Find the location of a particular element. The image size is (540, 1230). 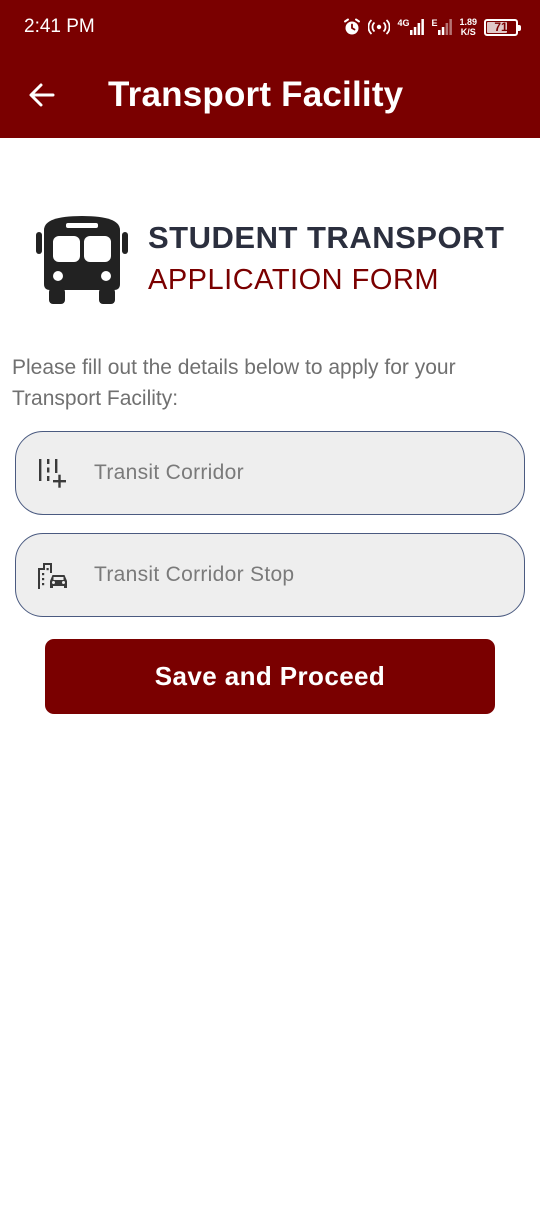

network-speed: 1.89 K/S is located at coordinates (468, 27).